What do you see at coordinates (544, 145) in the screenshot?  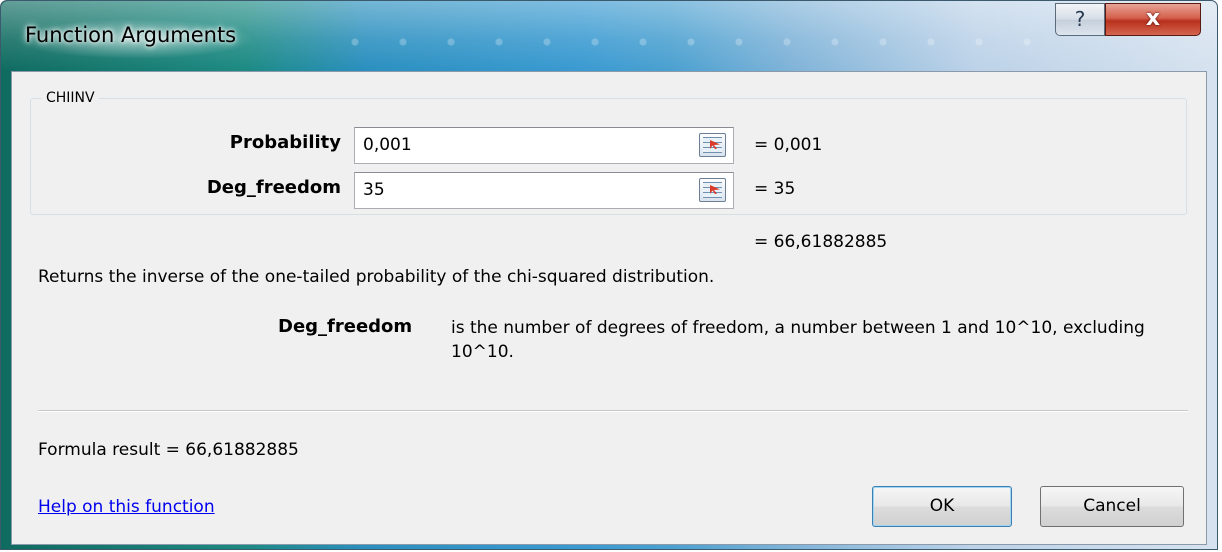 I see `probability-input: 0,001` at bounding box center [544, 145].